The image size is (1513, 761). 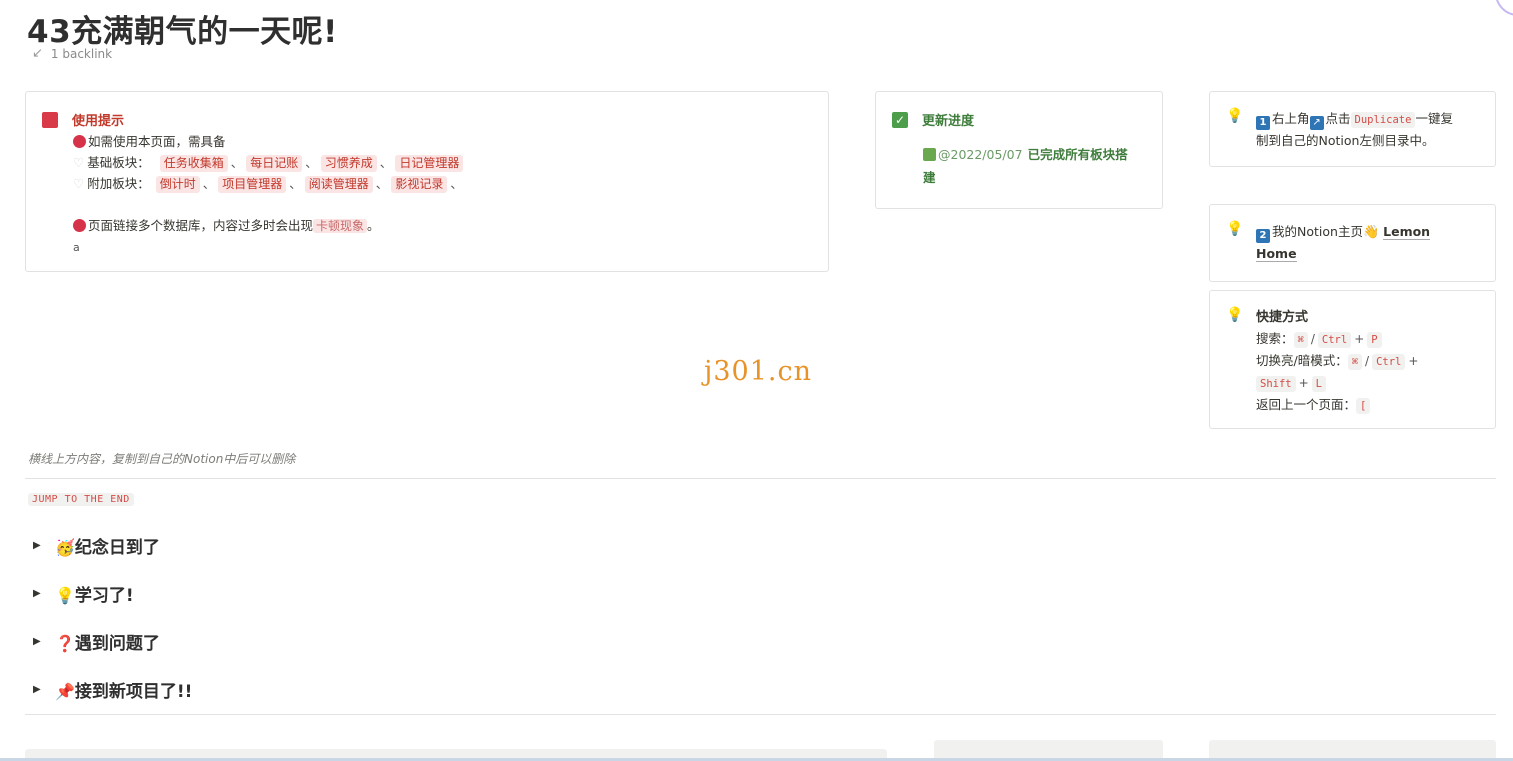 I want to click on progress-callout: ✓ 更新进度 @2022/05/07 已完成所有板块搭 建, so click(x=1019, y=150).